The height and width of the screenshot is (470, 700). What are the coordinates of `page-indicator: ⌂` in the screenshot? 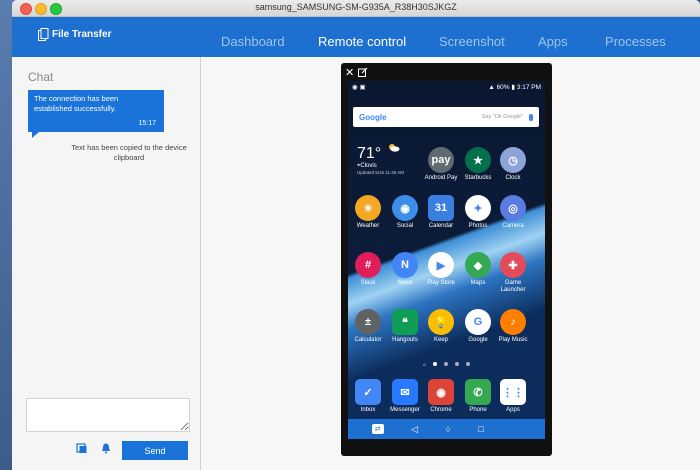 It's located at (446, 365).